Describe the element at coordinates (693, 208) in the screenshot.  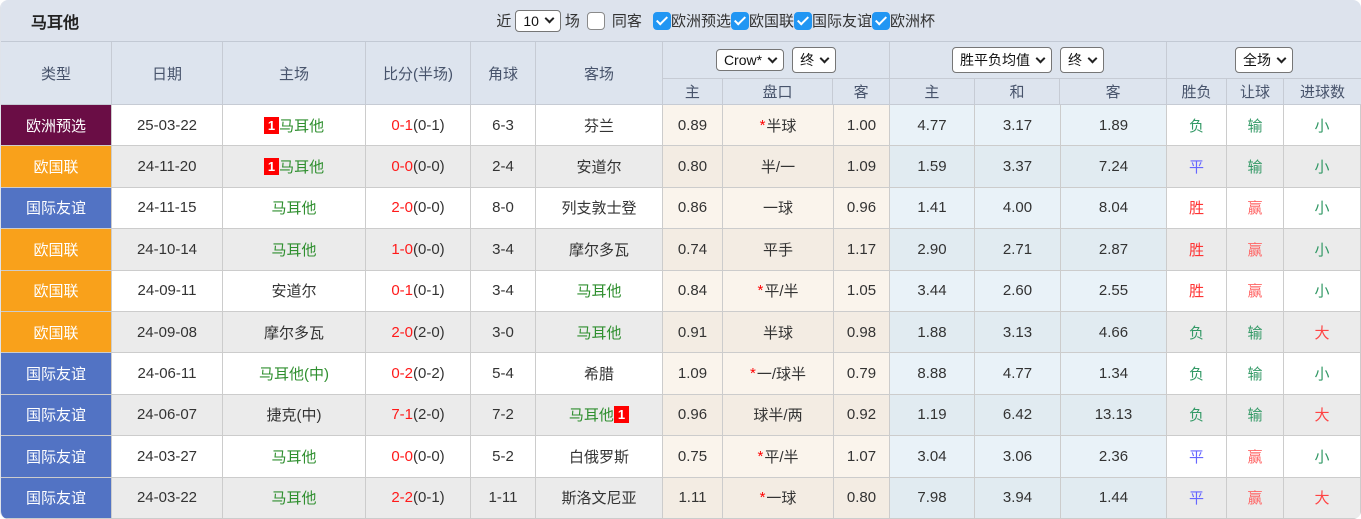
I see `home-odds: 0.86` at that location.